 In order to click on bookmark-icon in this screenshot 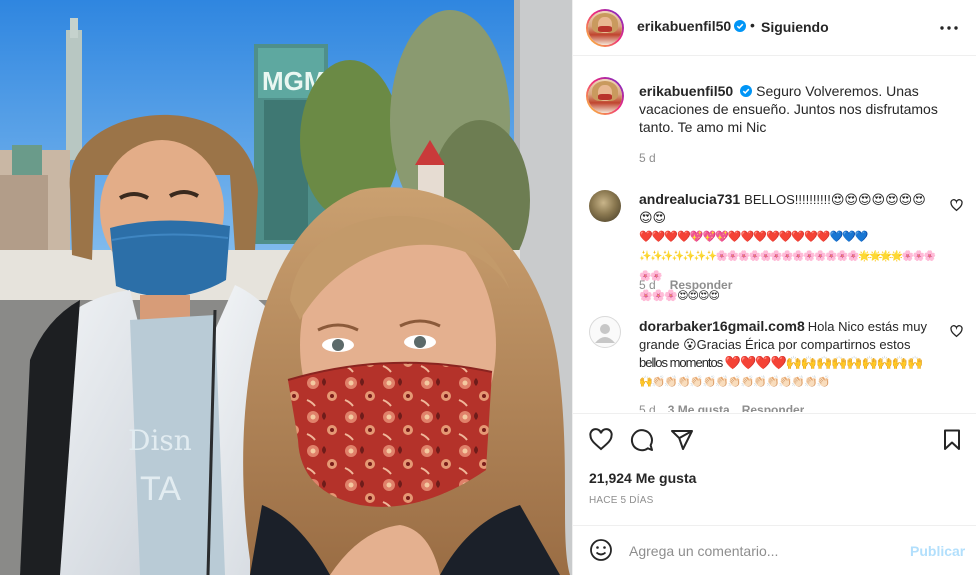, I will do `click(952, 440)`.